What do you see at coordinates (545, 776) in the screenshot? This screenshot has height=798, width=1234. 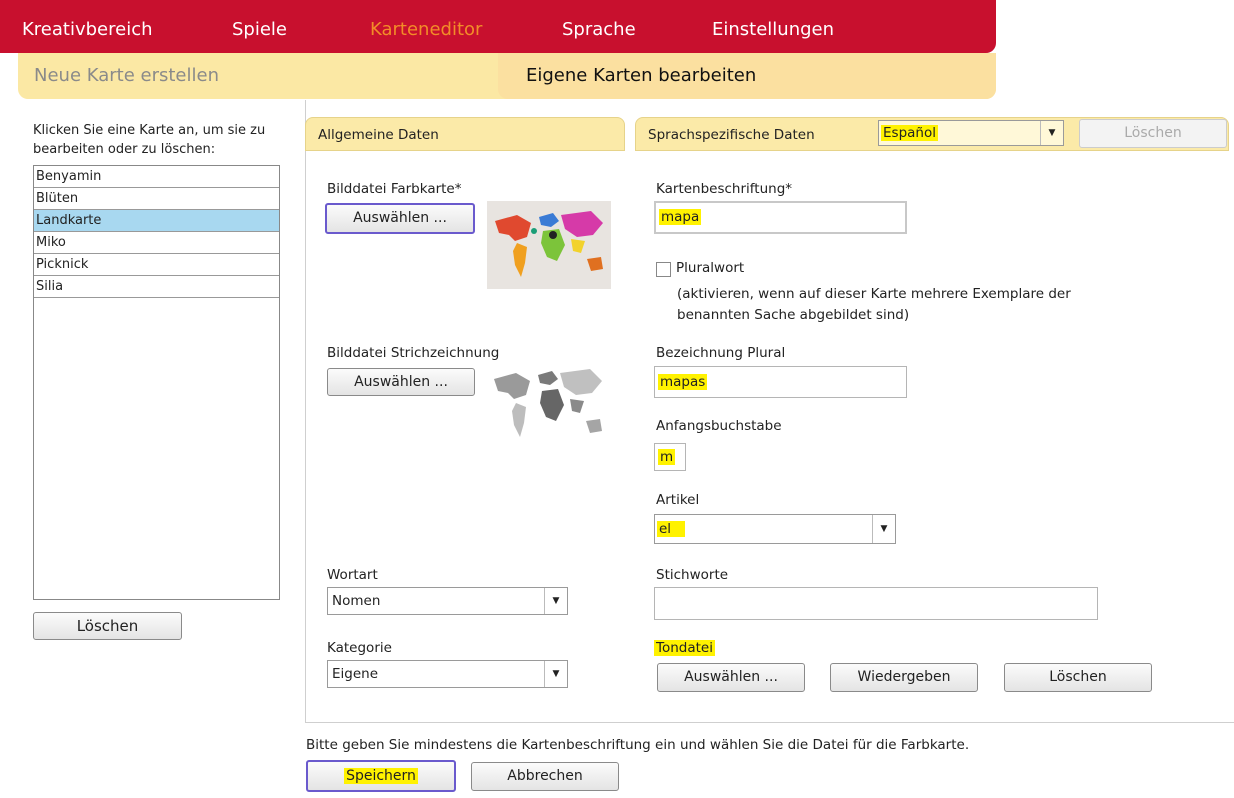 I see `cancel-button: Abbrechen` at bounding box center [545, 776].